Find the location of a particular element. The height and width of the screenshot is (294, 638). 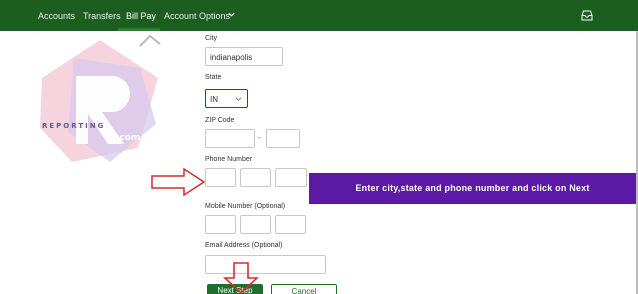

mobile-prefix-input is located at coordinates (255, 224).